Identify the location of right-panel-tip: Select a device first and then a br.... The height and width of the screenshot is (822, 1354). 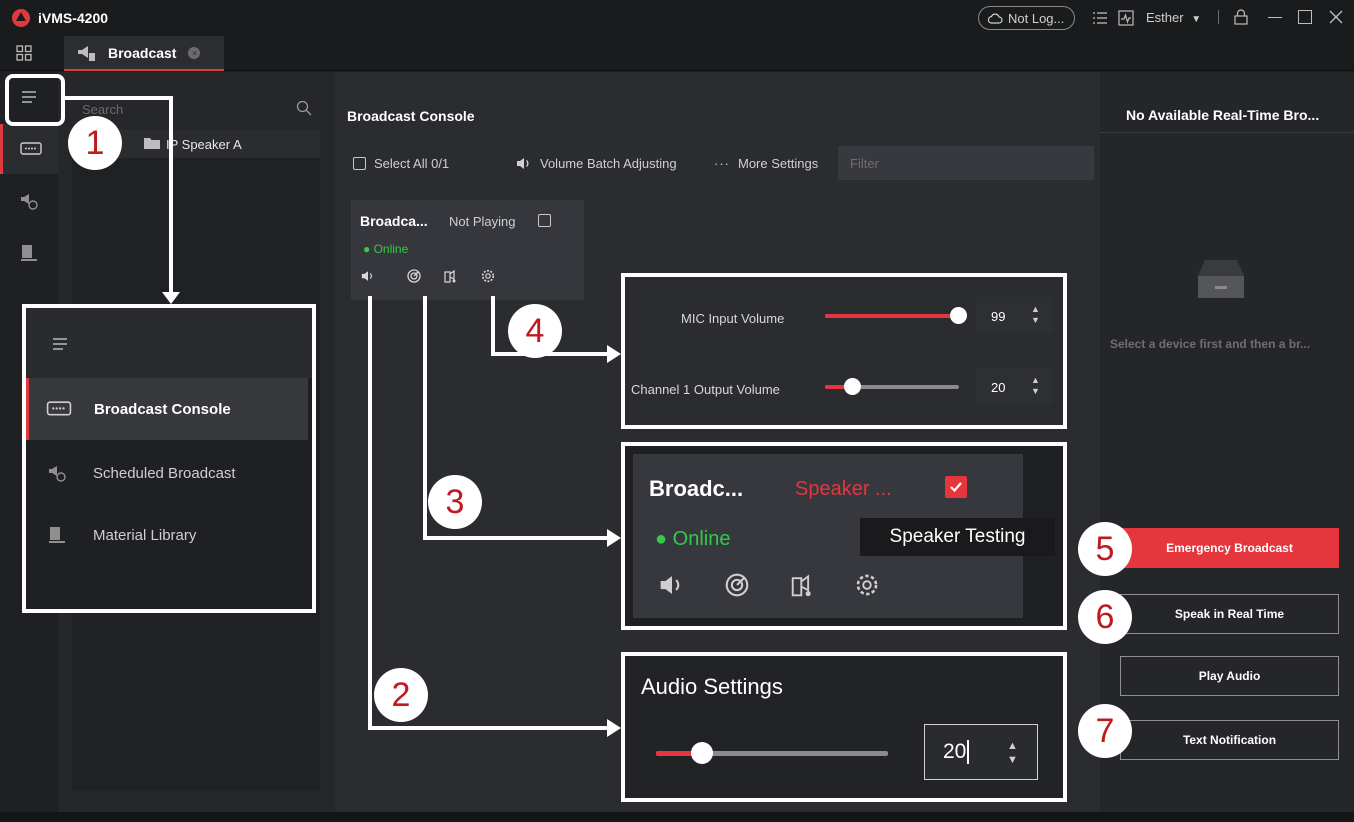
(1210, 344).